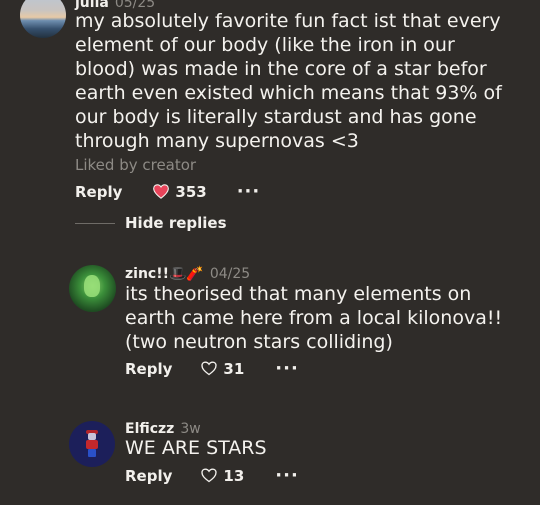  What do you see at coordinates (222, 476) in the screenshot?
I see `like-button: 13` at bounding box center [222, 476].